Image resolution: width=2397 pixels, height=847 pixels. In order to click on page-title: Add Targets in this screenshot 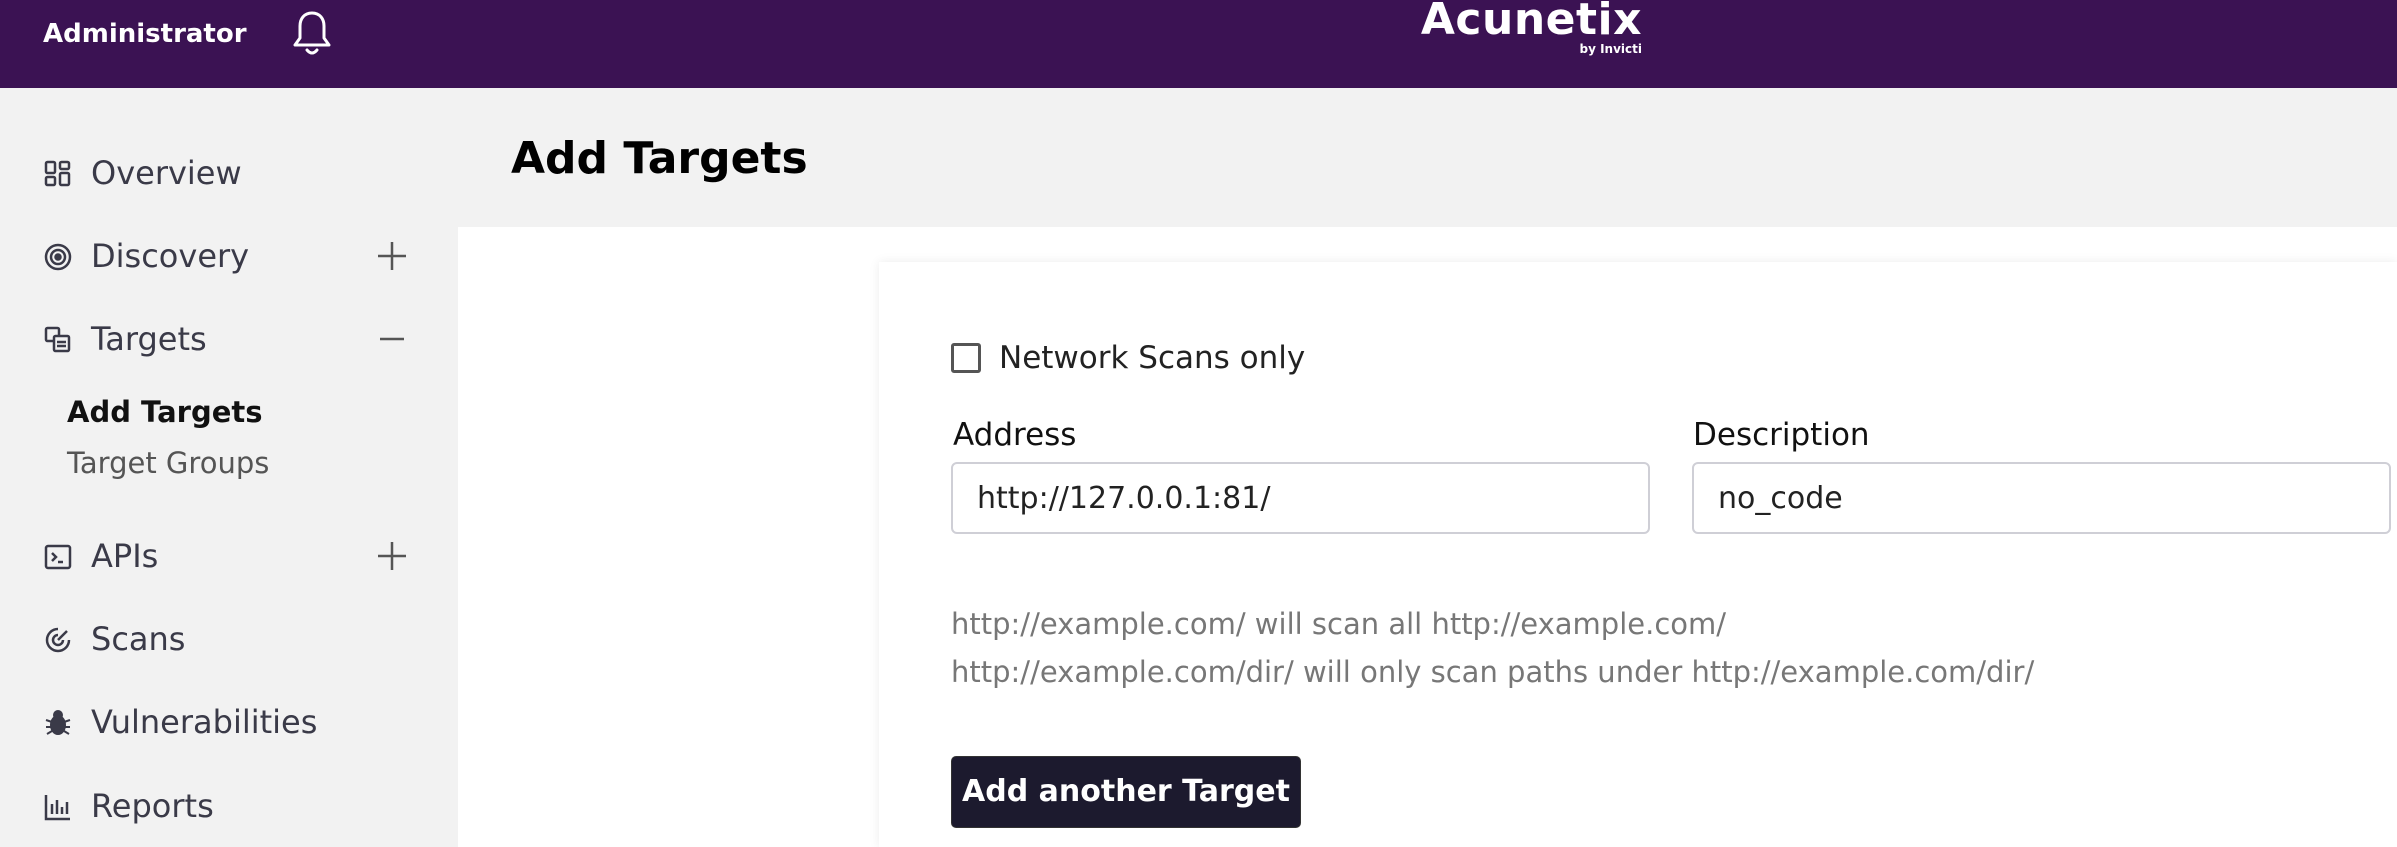, I will do `click(659, 158)`.